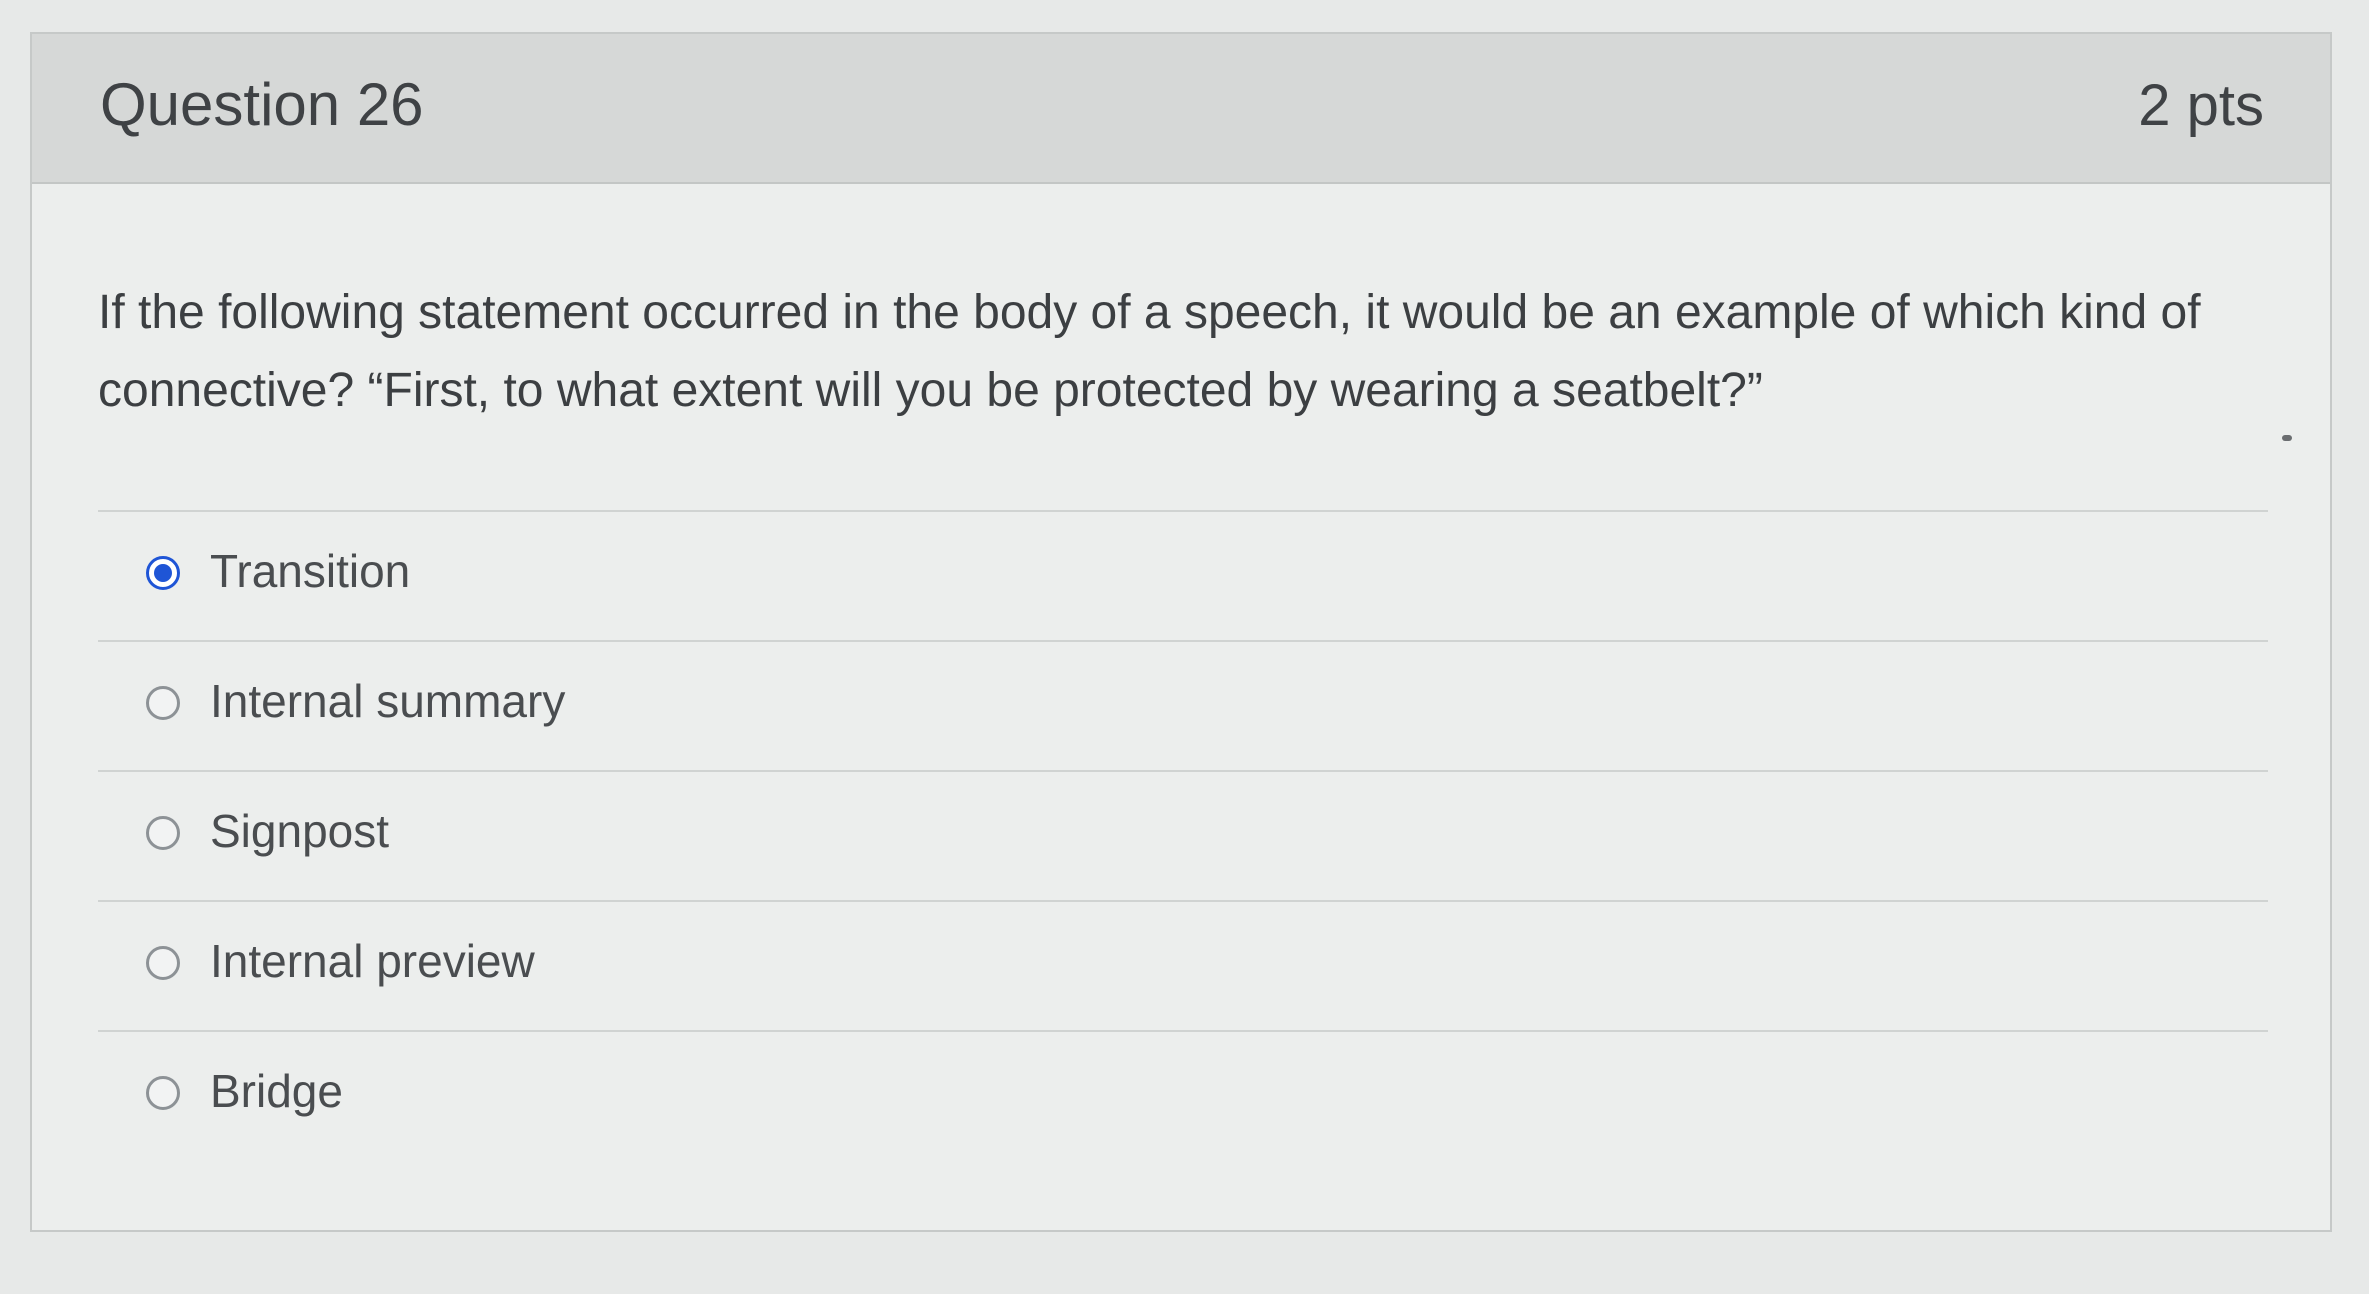  I want to click on answer-option-bridge: Bridge, so click(1183, 1095).